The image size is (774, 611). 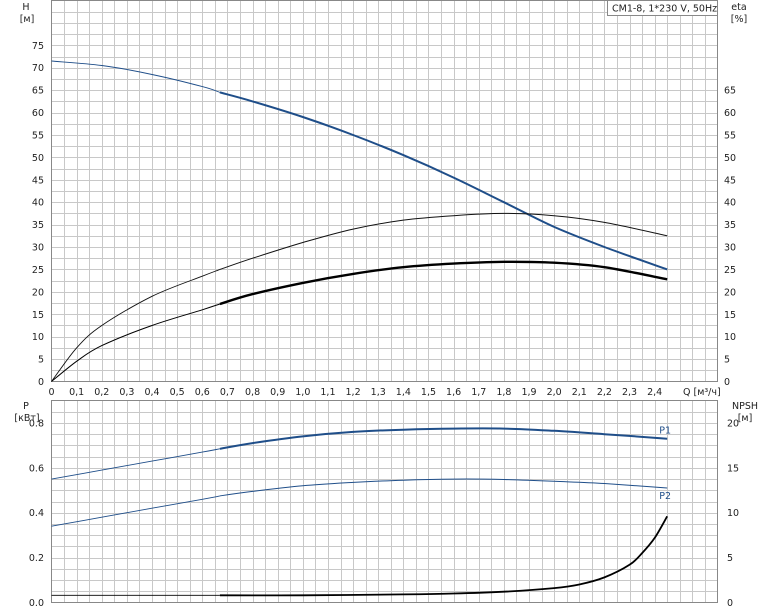 What do you see at coordinates (36, 603) in the screenshot?
I see `y-tick-label: 0.0` at bounding box center [36, 603].